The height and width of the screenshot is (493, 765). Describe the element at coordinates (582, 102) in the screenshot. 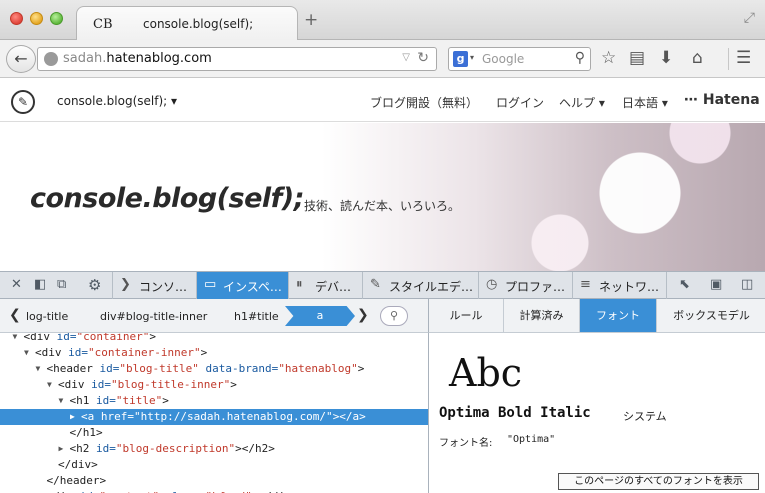

I see `menu-help: ヘルプ ▾` at that location.